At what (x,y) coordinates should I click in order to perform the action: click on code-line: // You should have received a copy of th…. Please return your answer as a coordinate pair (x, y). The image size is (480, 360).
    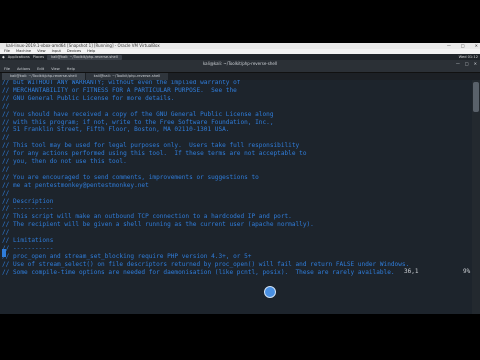
    Looking at the image, I should click on (138, 114).